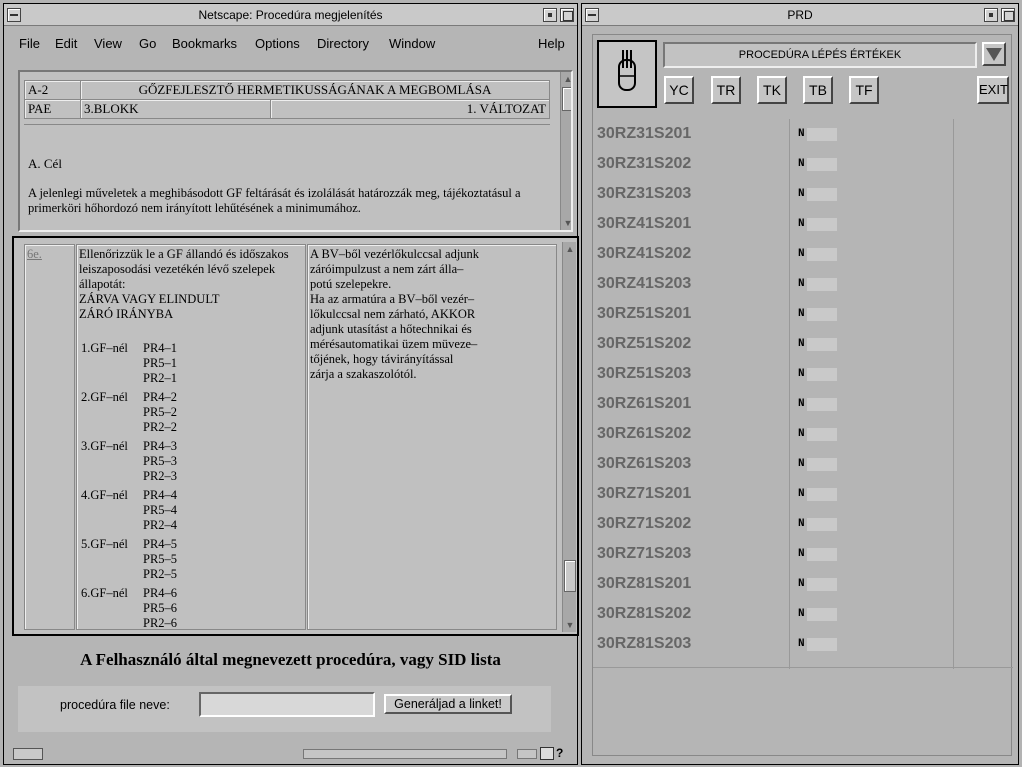 This screenshot has height=767, width=1022. Describe the element at coordinates (343, 43) in the screenshot. I see `menu-directory: Directory` at that location.